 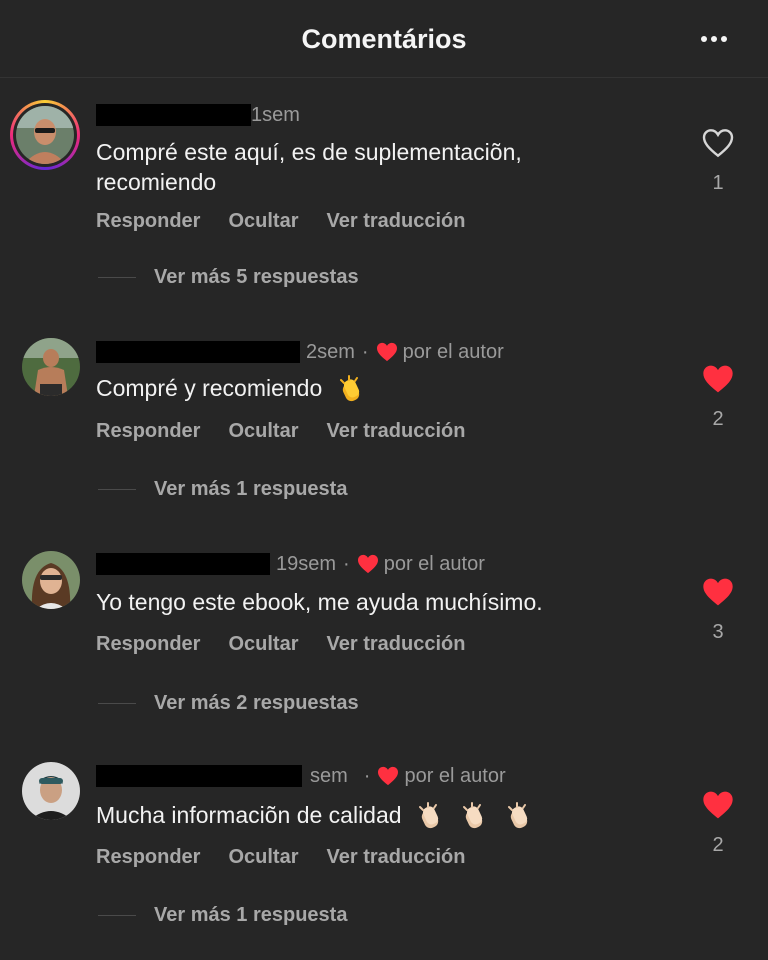 I want to click on comment-text-line: Compré este aquí, es de suplementaciõn,, so click(x=309, y=152).